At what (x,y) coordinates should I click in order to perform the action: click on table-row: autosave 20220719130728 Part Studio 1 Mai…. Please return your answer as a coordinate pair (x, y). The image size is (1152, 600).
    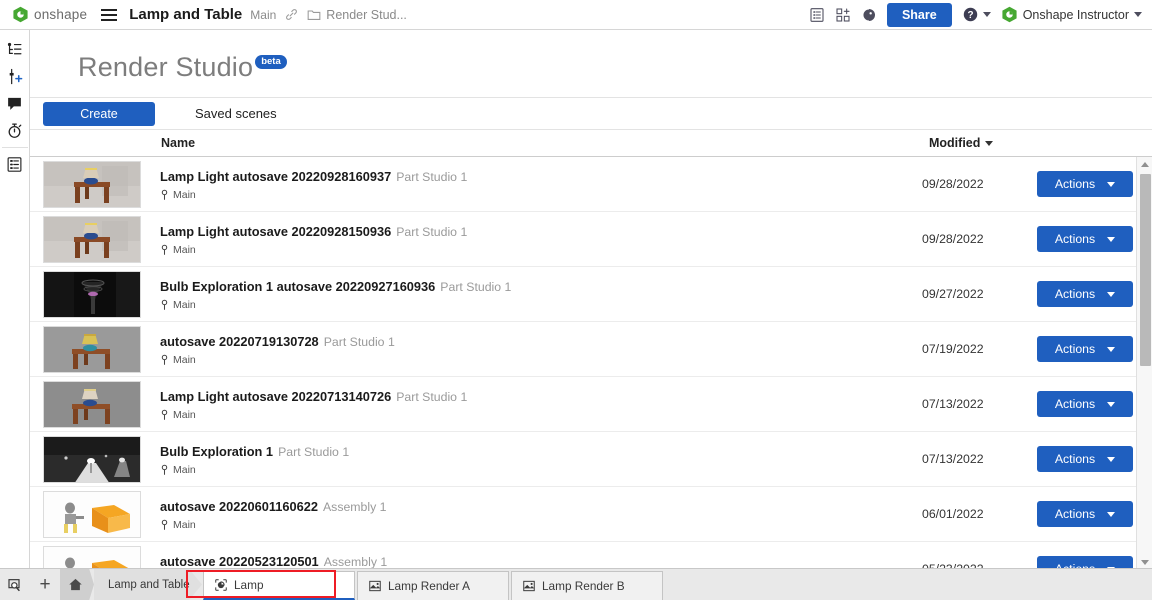
    Looking at the image, I should click on (591, 349).